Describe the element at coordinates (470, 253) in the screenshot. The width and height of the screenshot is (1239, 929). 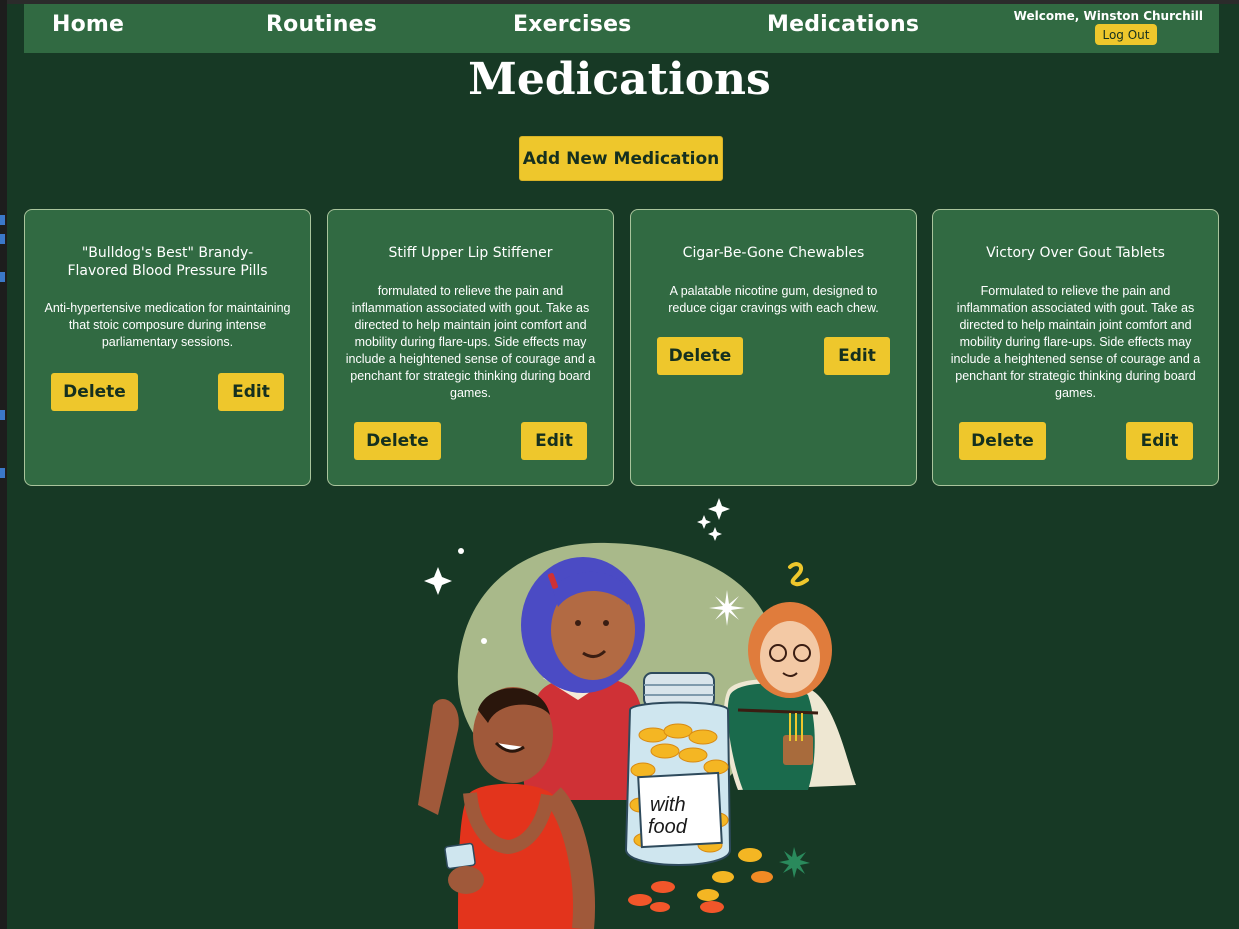
I see `medication-name: Stiff Upper Lip Stiffener` at that location.